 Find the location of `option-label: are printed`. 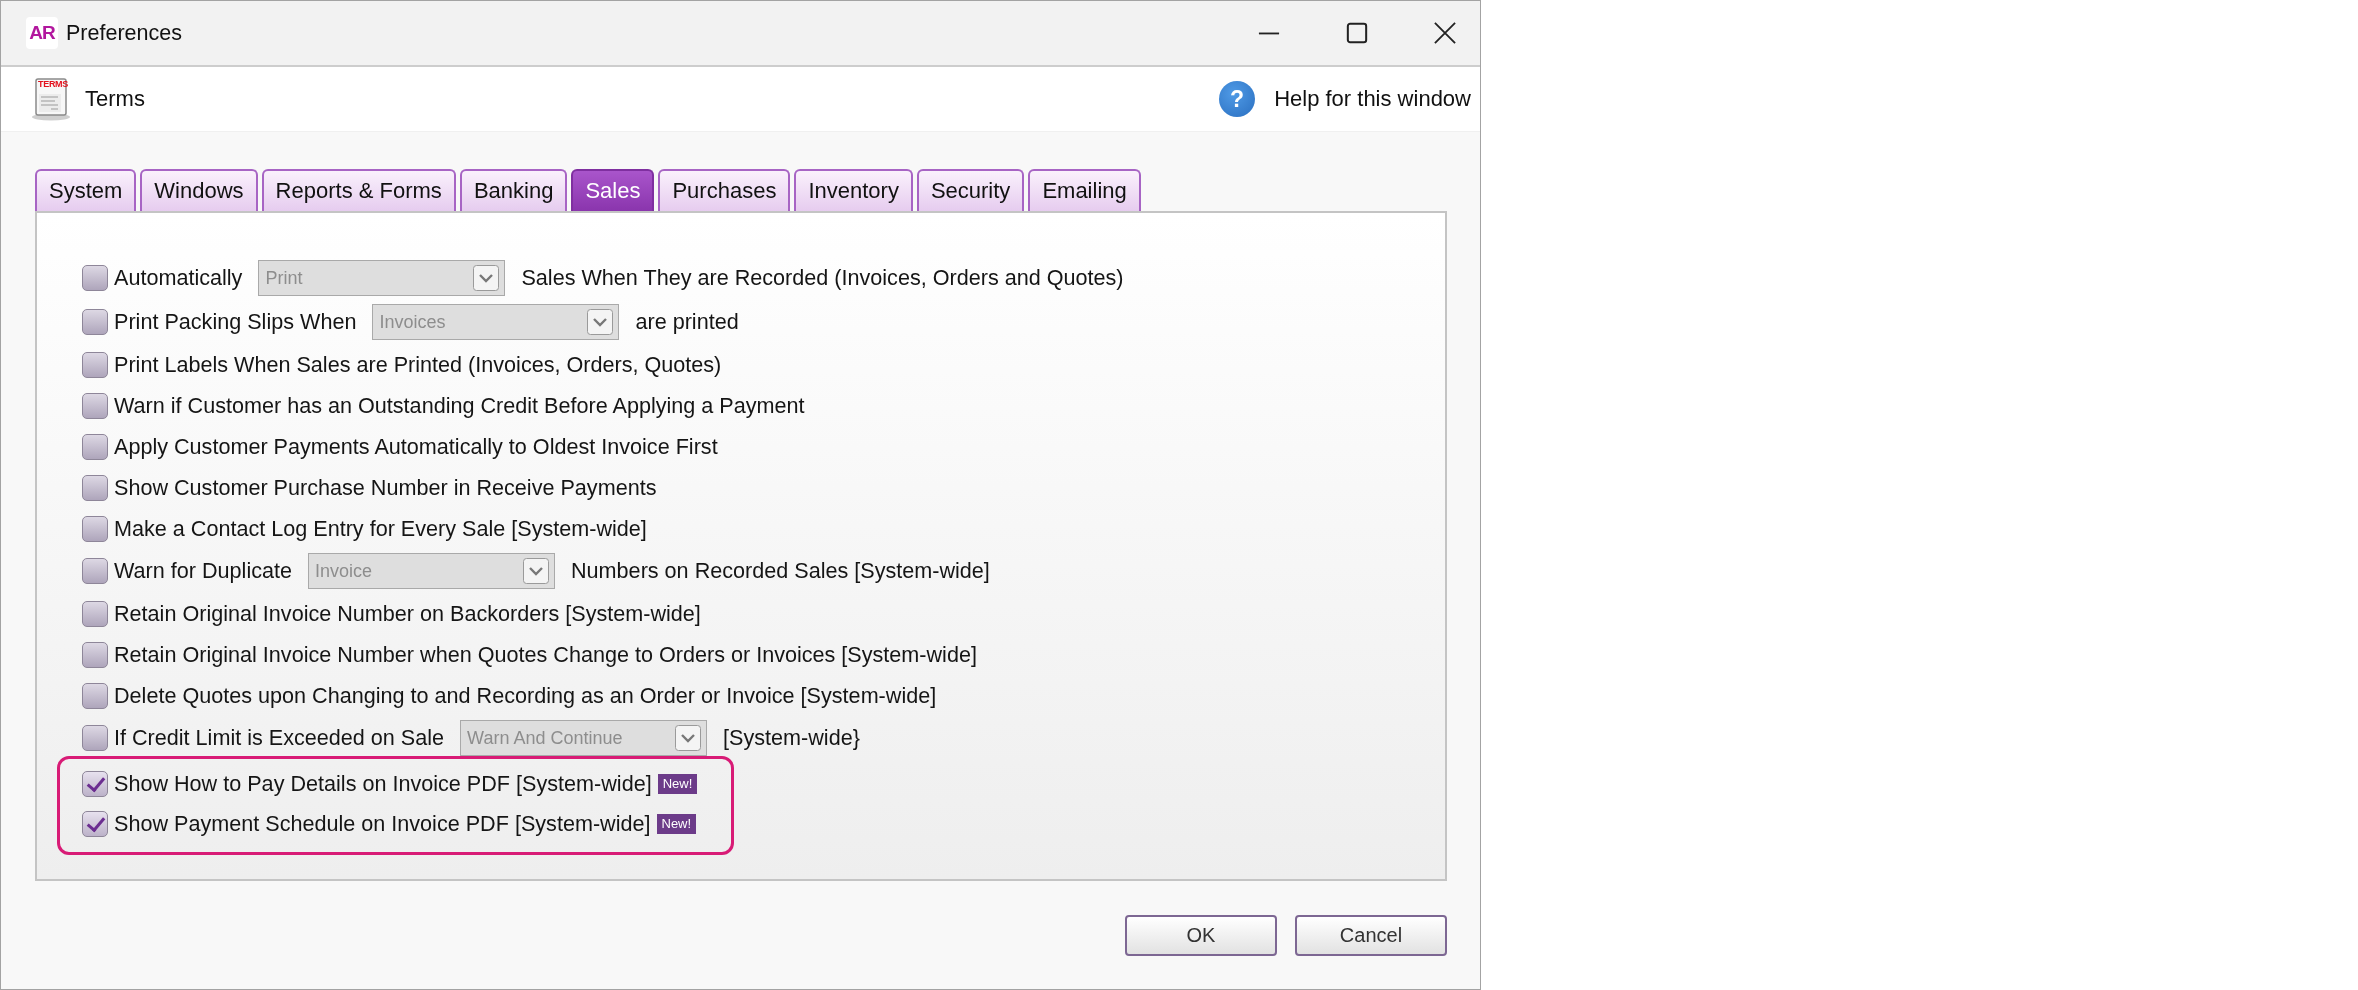

option-label: are printed is located at coordinates (687, 322).